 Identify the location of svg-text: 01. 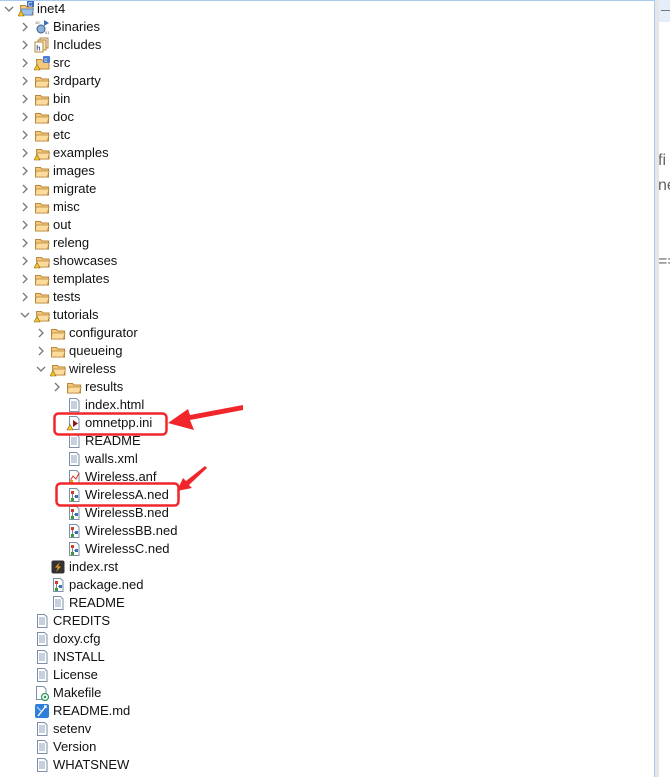
(47, 32).